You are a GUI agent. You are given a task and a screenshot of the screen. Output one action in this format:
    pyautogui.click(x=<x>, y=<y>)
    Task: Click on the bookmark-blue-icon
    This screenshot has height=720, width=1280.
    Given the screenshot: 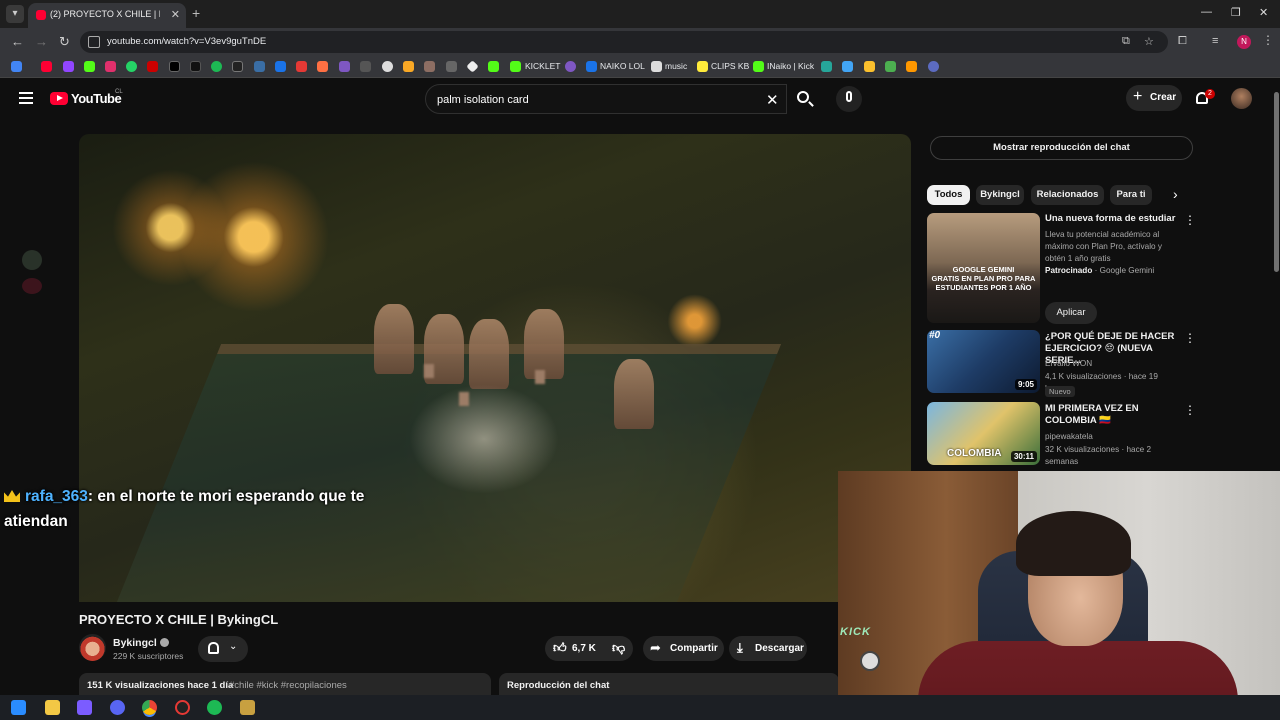 What is the action you would take?
    pyautogui.click(x=259, y=66)
    